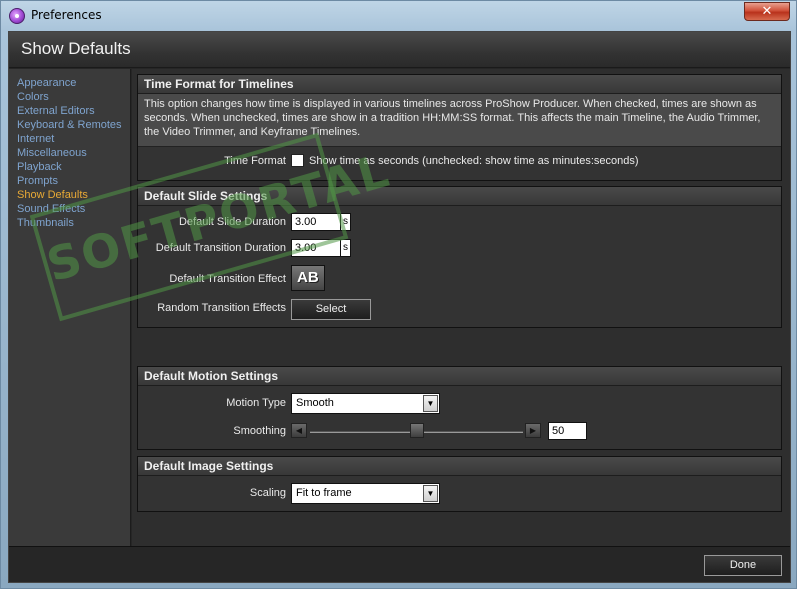 The width and height of the screenshot is (797, 589). Describe the element at coordinates (398, 16) in the screenshot. I see `title-bar: Preferences ✕` at that location.